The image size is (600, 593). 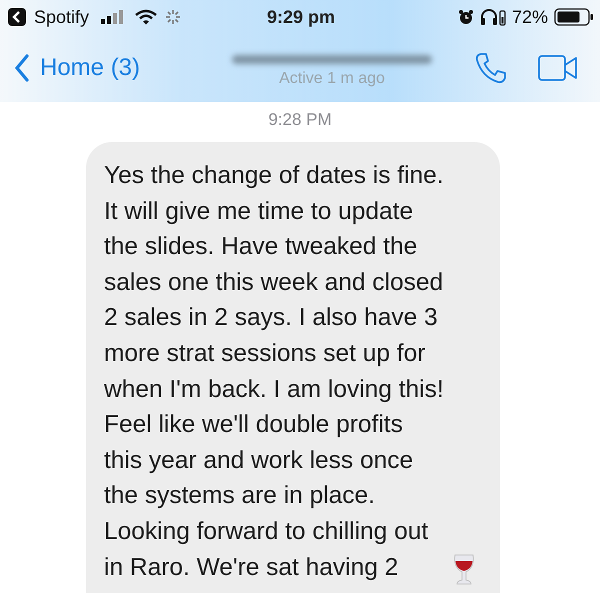 I want to click on chevron-left-icon, so click(x=22, y=68).